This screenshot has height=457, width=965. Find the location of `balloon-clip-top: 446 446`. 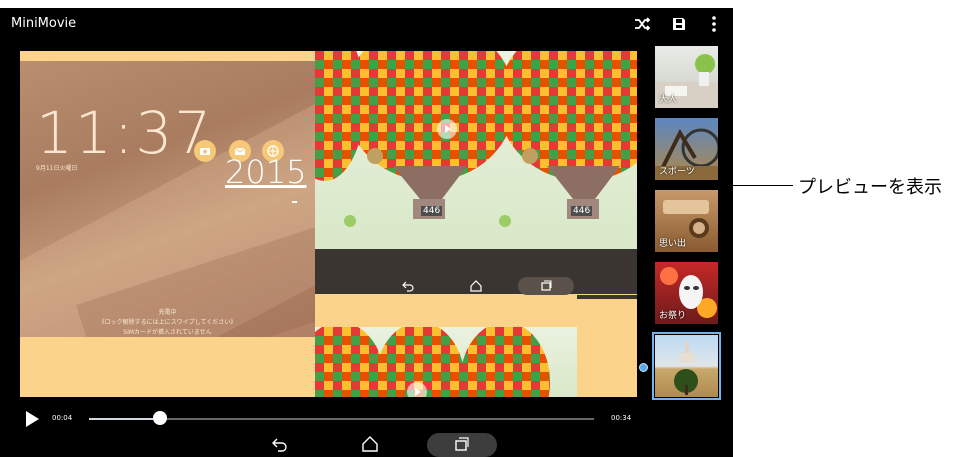

balloon-clip-top: 446 446 is located at coordinates (476, 150).